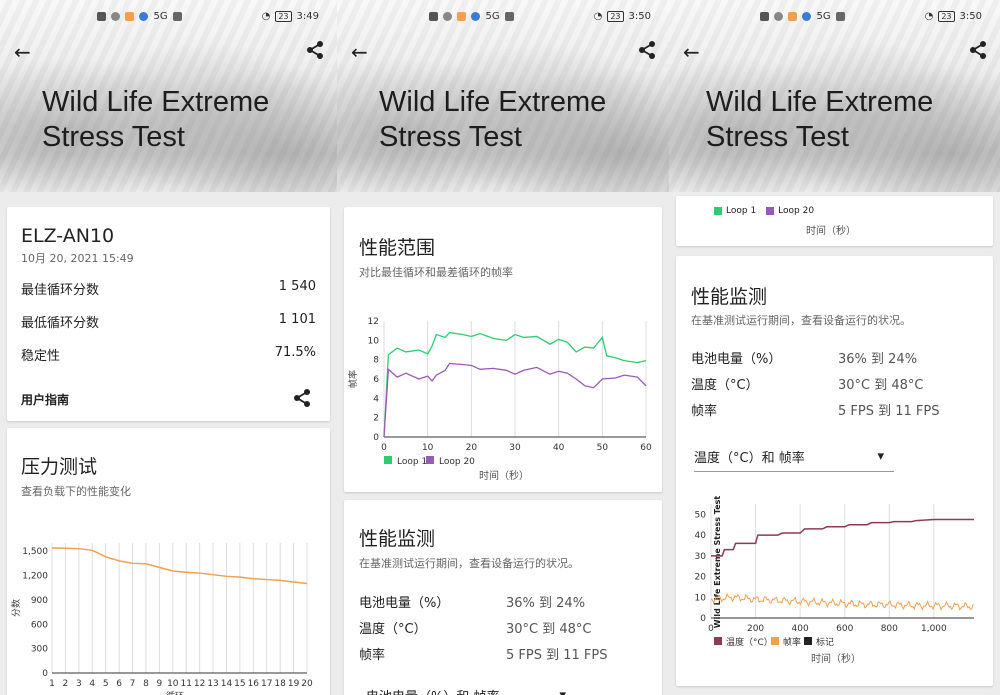 Image resolution: width=1000 pixels, height=695 pixels. I want to click on battery-value: 36% 到 24%, so click(878, 359).